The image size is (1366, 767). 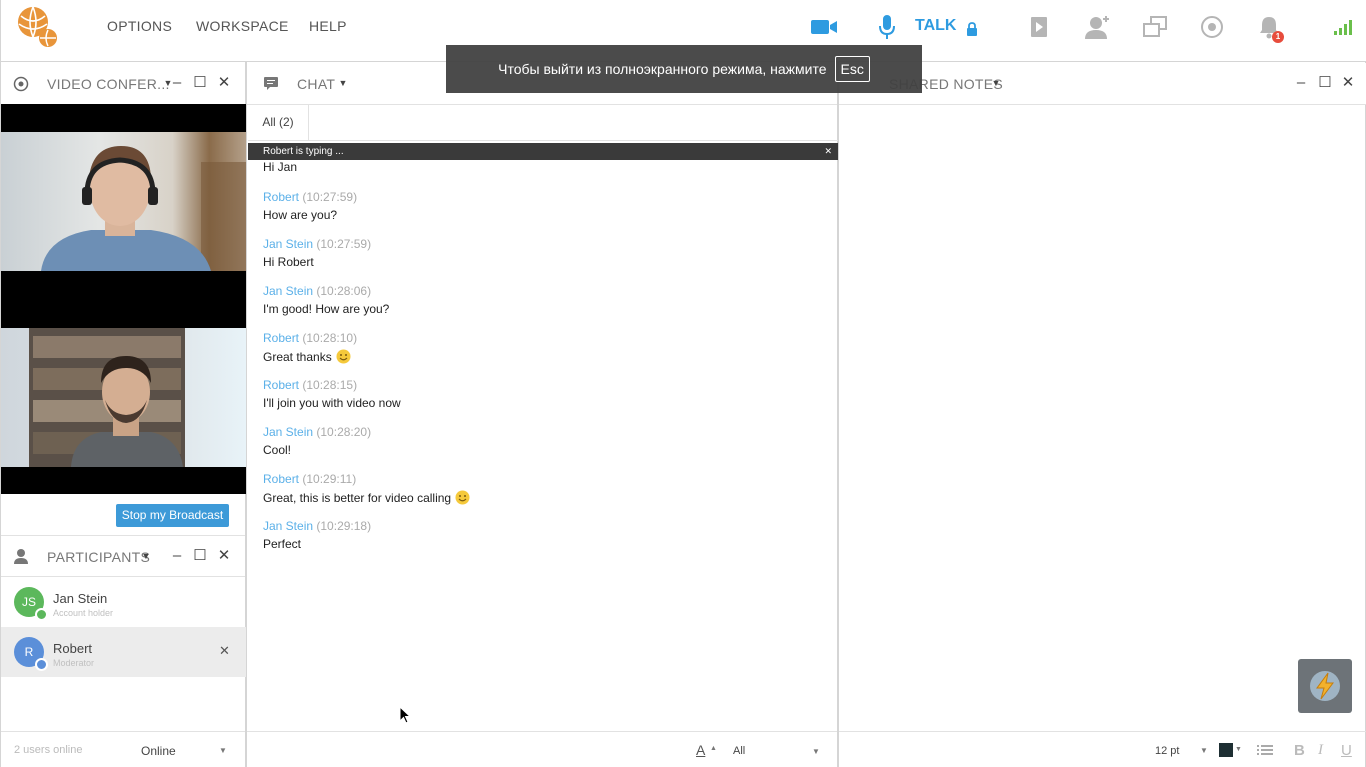 I want to click on bold-button: B, so click(x=1299, y=750).